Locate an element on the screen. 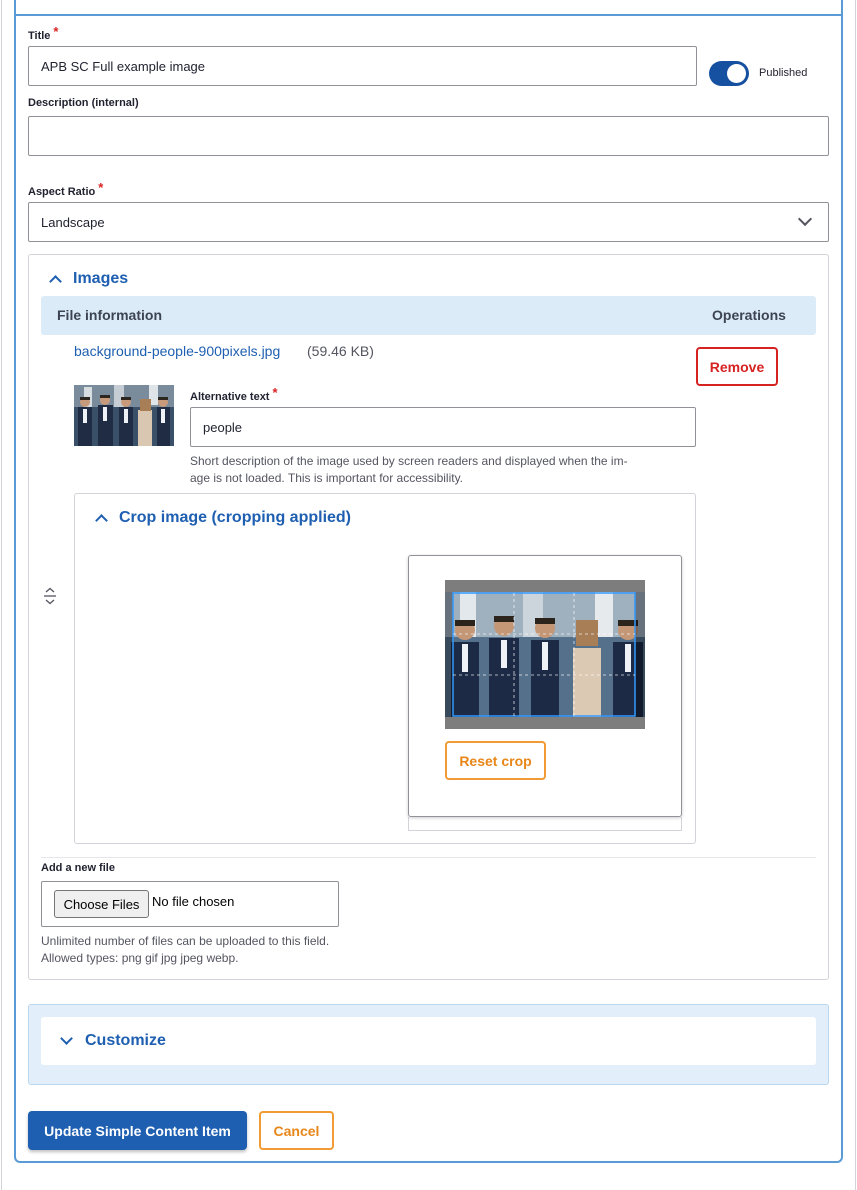  file-link: background-people-900pixels.jpg is located at coordinates (177, 351).